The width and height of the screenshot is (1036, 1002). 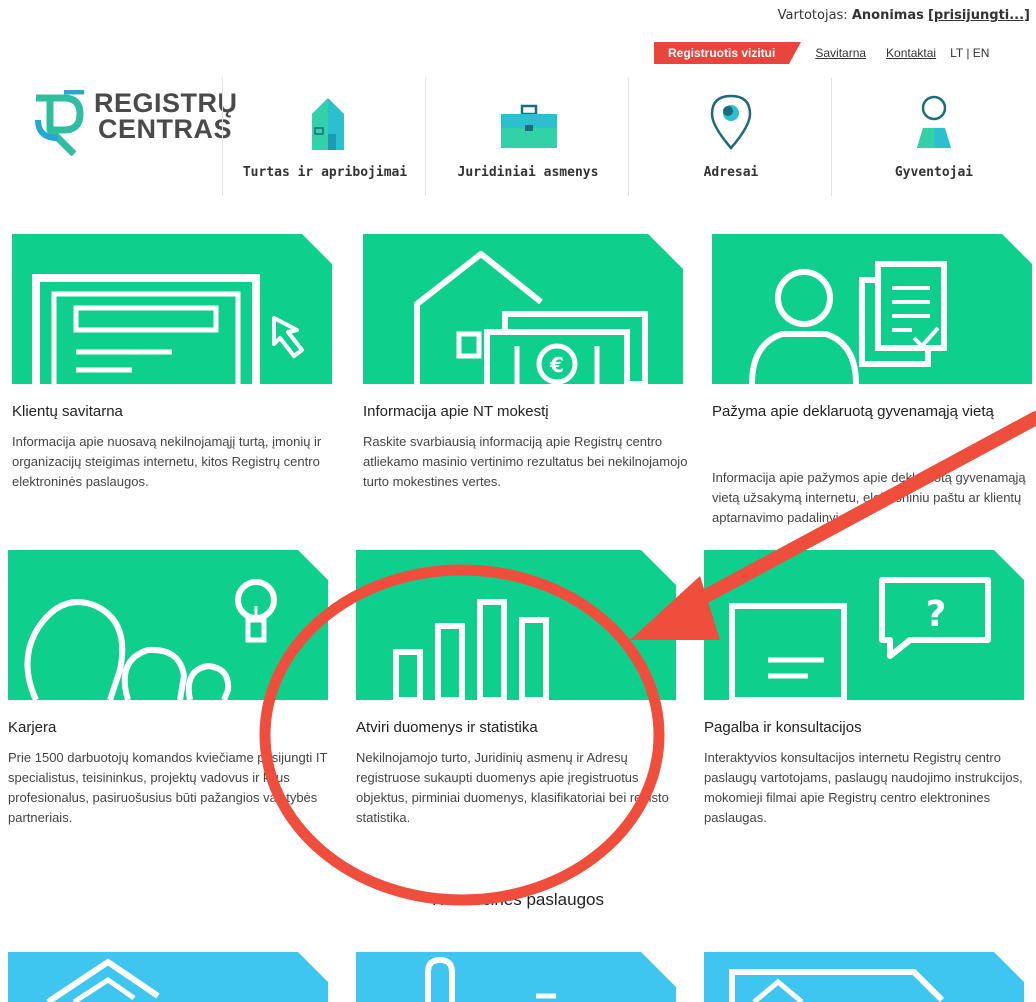 I want to click on contacts-link: Kontaktai, so click(x=911, y=53).